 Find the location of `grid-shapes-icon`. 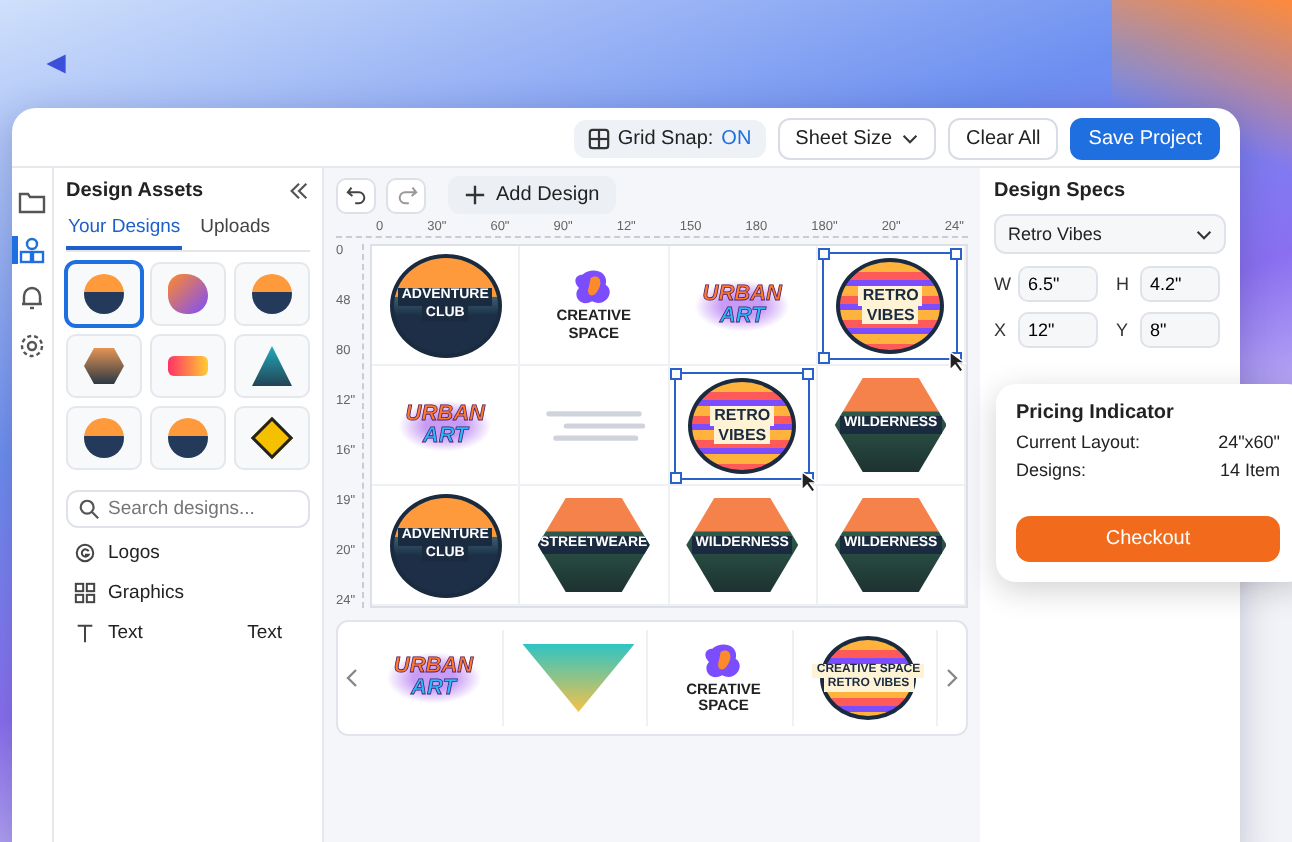

grid-shapes-icon is located at coordinates (85, 593).